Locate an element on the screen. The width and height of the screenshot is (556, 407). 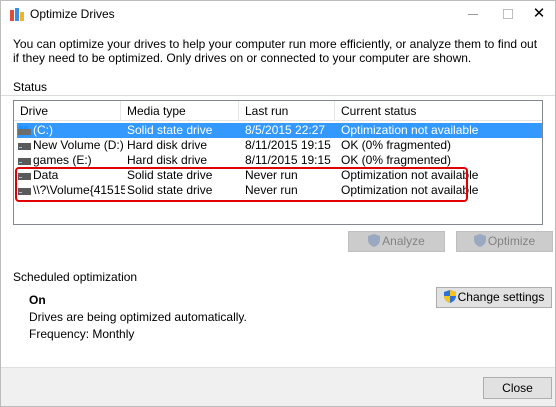
change-settings-button: Change settings is located at coordinates (494, 297).